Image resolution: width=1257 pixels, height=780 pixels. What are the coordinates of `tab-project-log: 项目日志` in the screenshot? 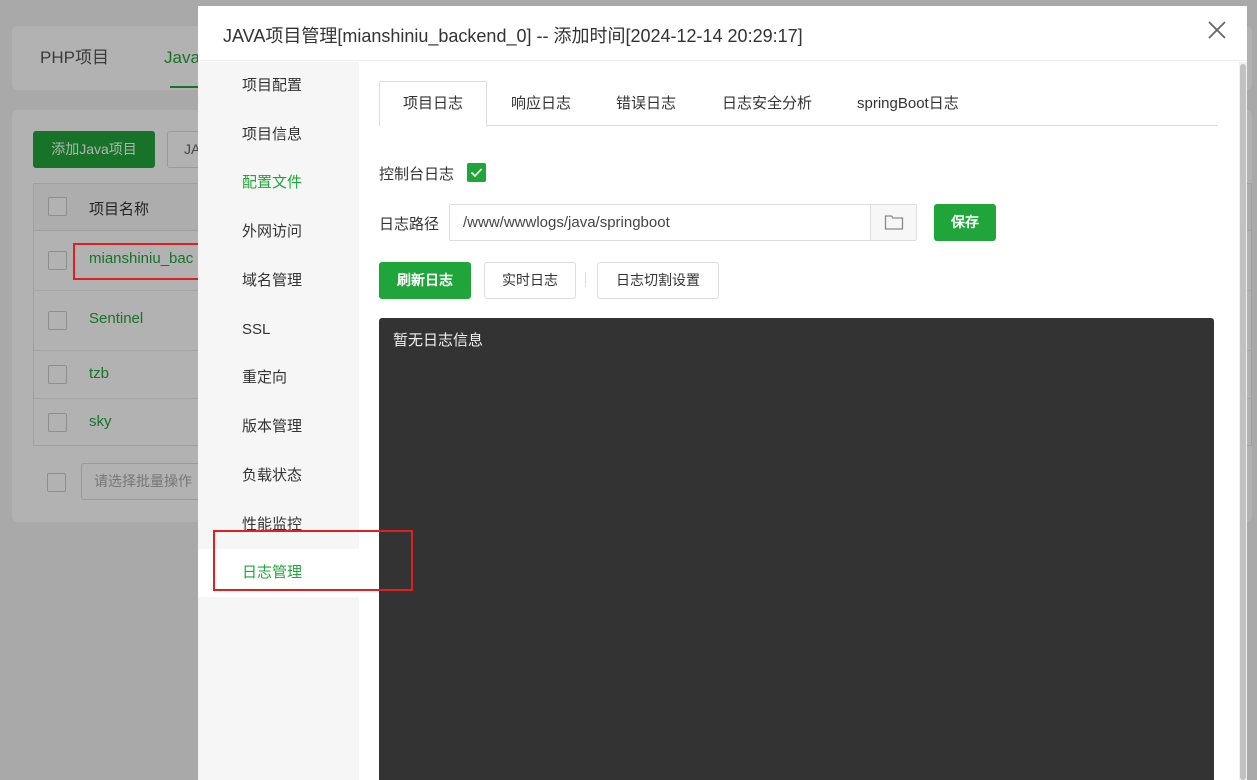 It's located at (433, 104).